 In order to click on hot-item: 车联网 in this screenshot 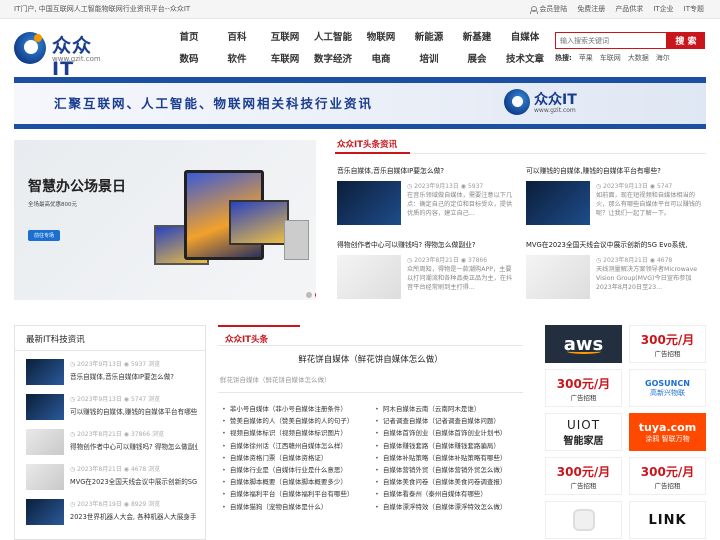, I will do `click(610, 58)`.